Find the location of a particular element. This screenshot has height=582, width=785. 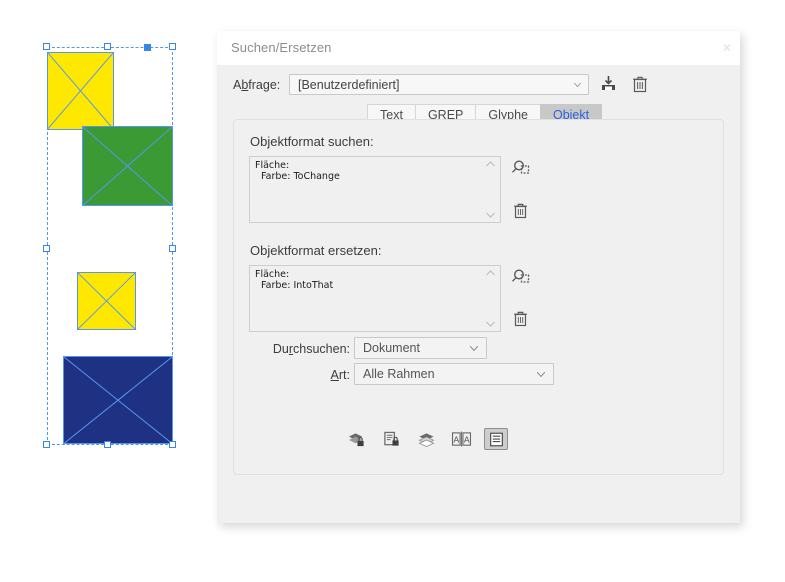

selection-handle-top-right is located at coordinates (172, 46).